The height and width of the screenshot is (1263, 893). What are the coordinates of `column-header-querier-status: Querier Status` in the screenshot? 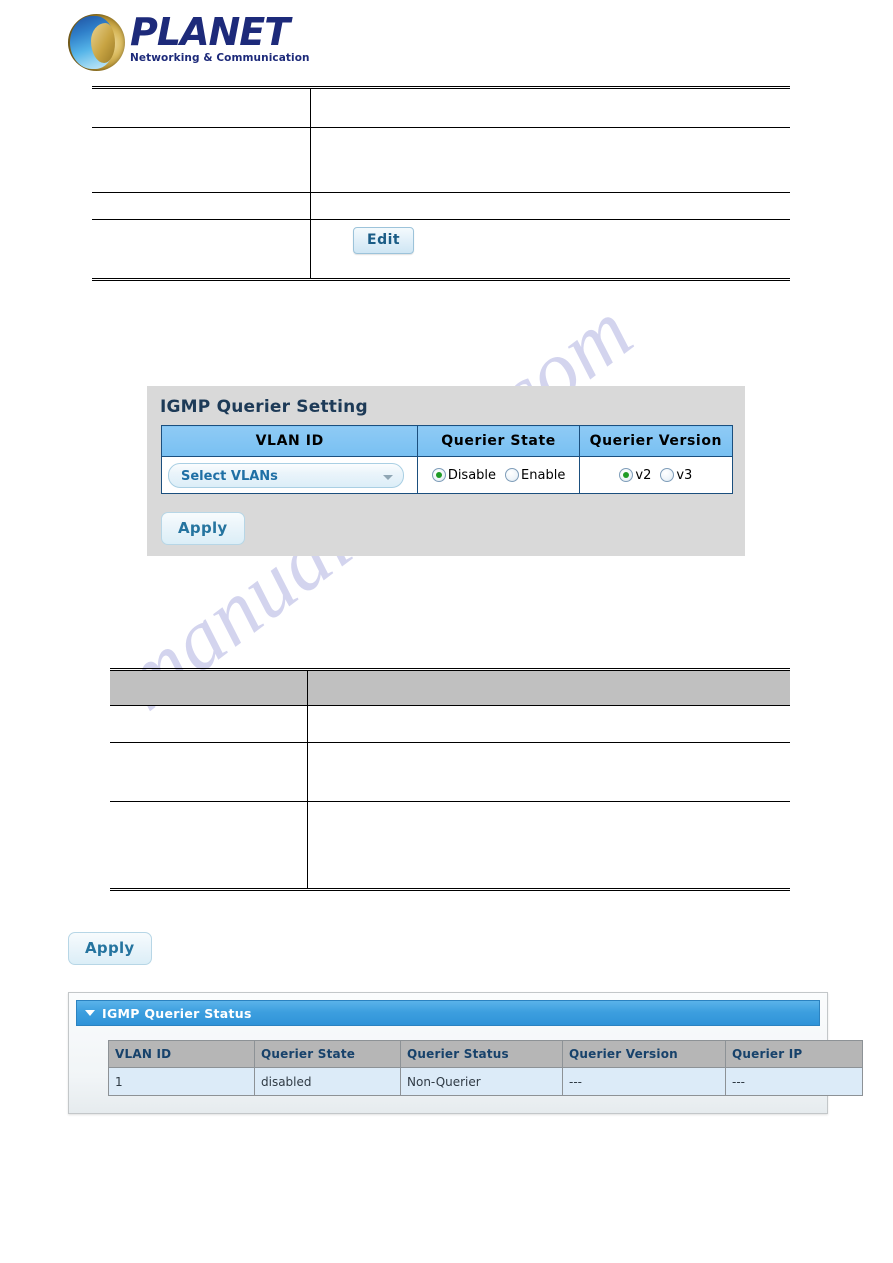 It's located at (481, 1054).